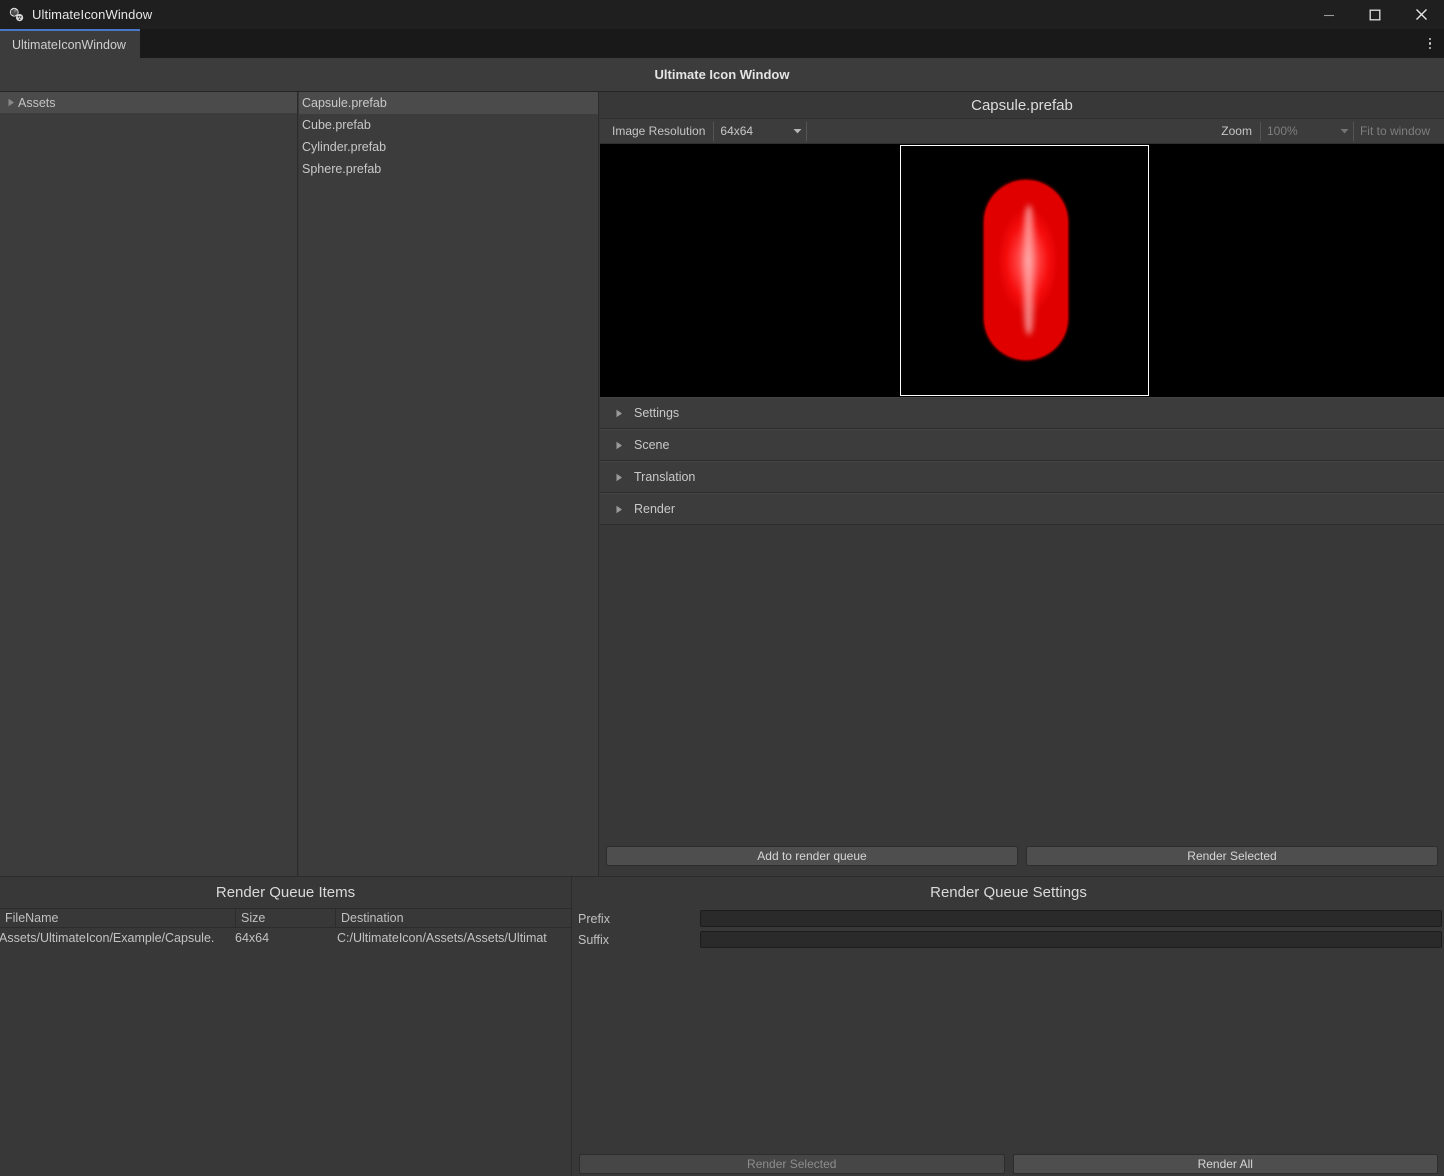 The height and width of the screenshot is (1176, 1444). What do you see at coordinates (148, 102) in the screenshot?
I see `tree-item-assets: Assets` at bounding box center [148, 102].